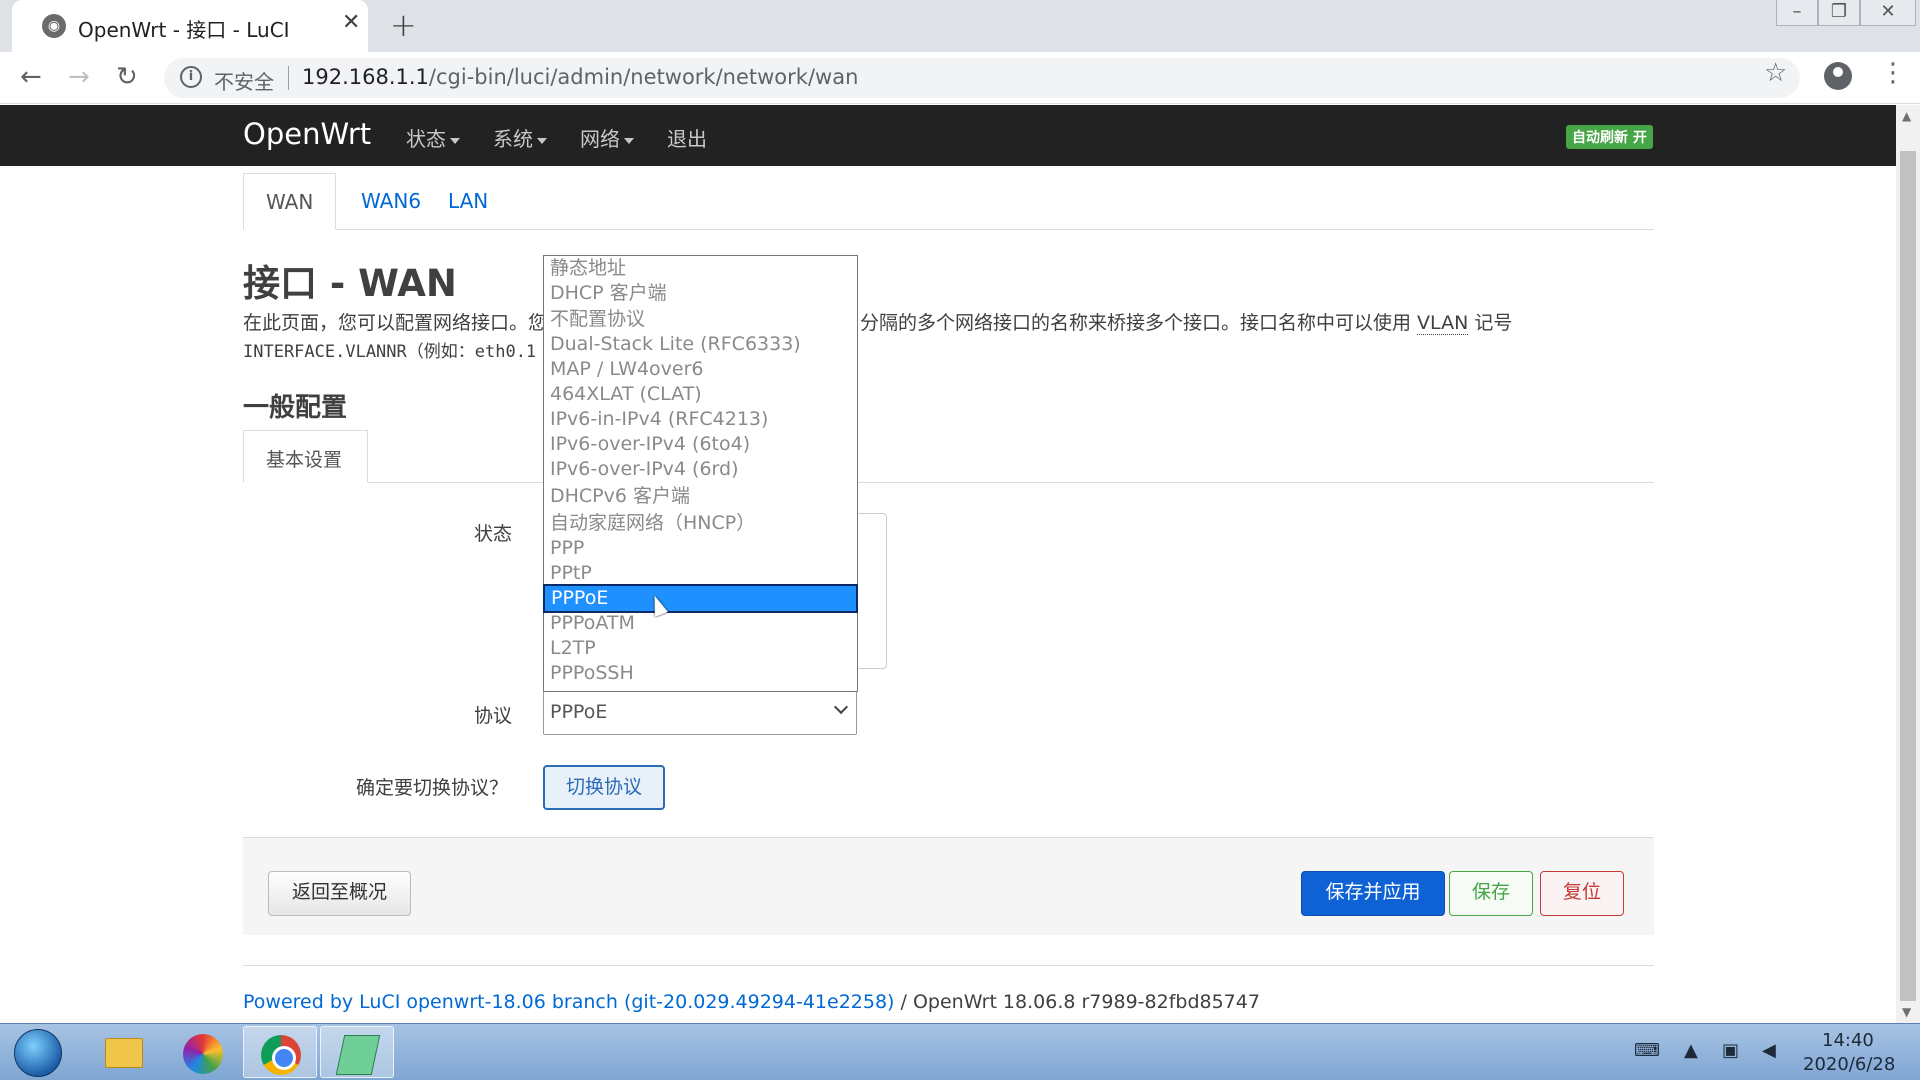 The image size is (1920, 1080). I want to click on protocol-option: PPPoATM, so click(700, 623).